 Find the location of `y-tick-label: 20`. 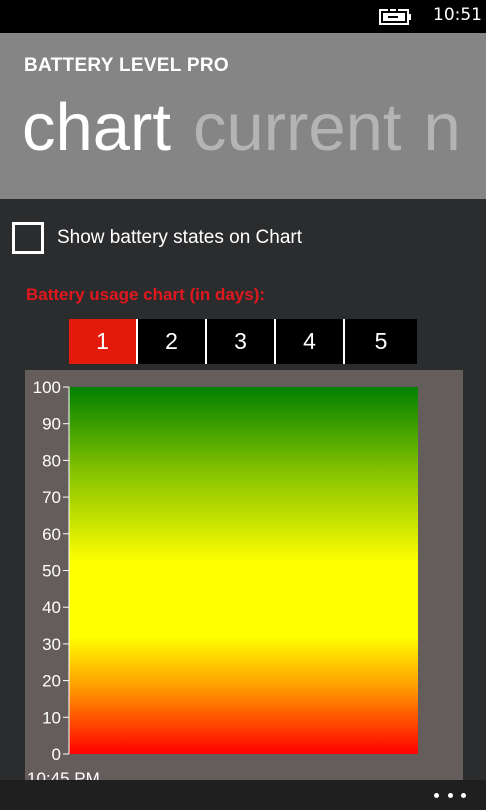

y-tick-label: 20 is located at coordinates (51, 681).